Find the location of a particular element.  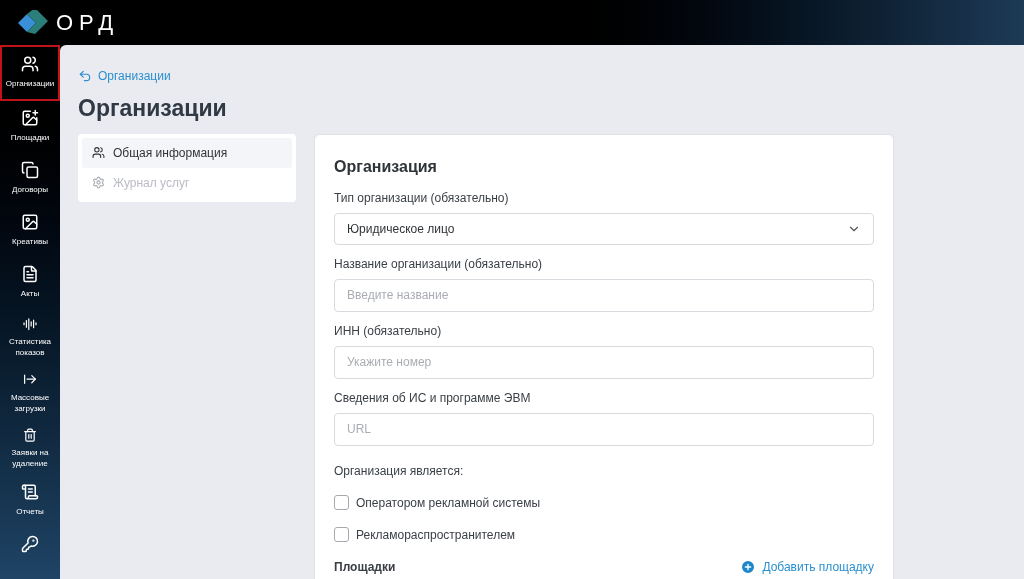

sidebar-item: Акты is located at coordinates (30, 283).